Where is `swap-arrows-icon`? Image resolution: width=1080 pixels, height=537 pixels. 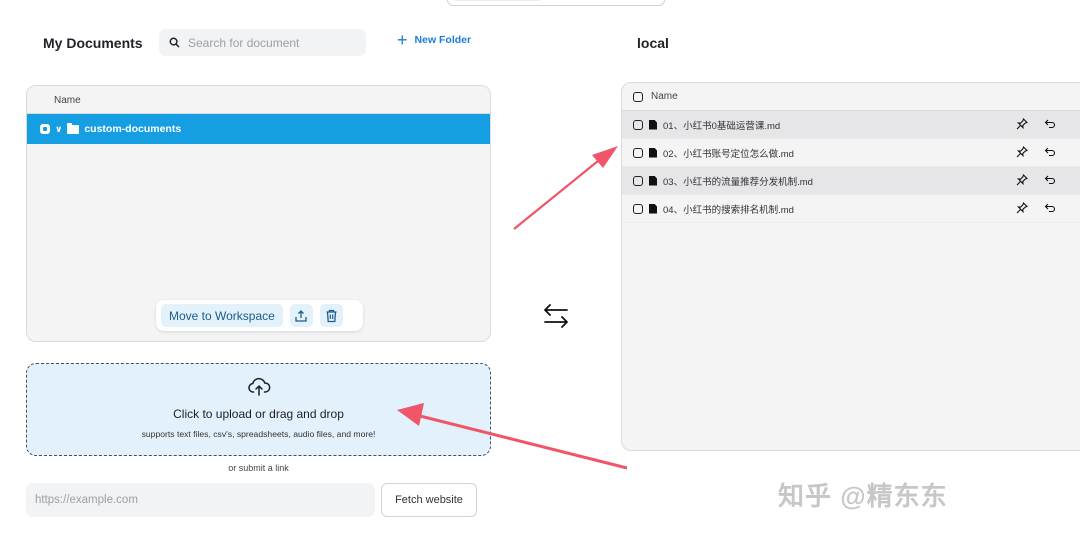
swap-arrows-icon is located at coordinates (556, 316).